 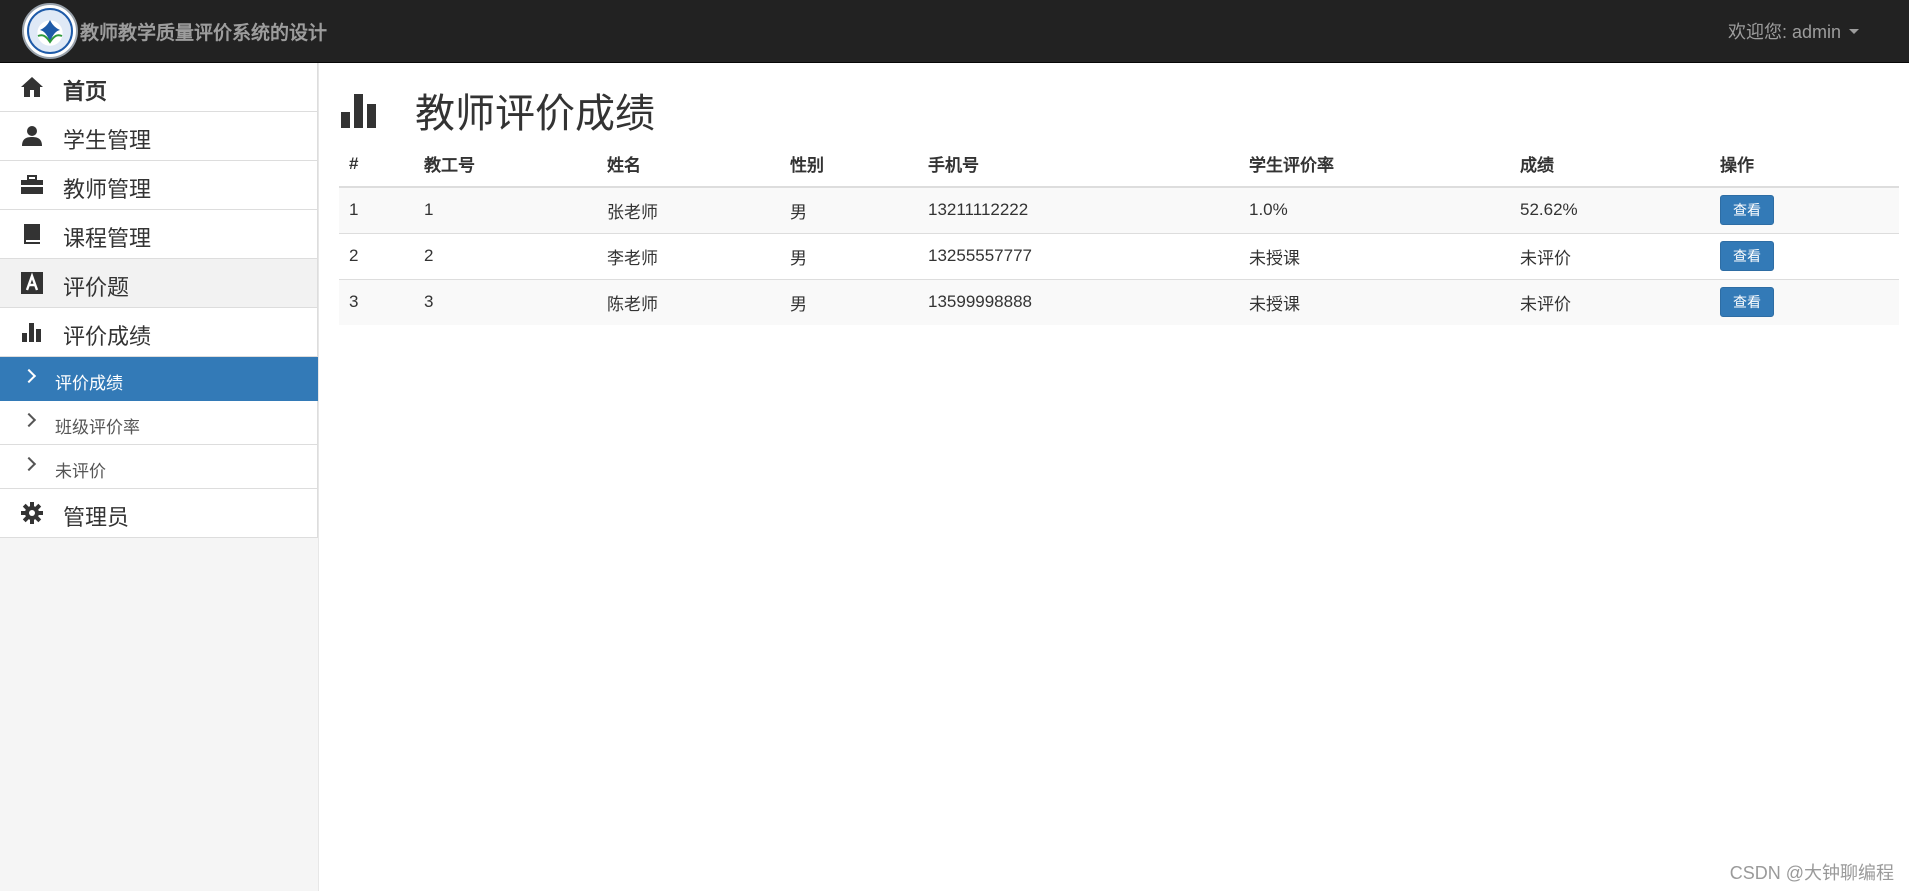 I want to click on sidebar-item-teacher-management: 教师管理, so click(x=159, y=185).